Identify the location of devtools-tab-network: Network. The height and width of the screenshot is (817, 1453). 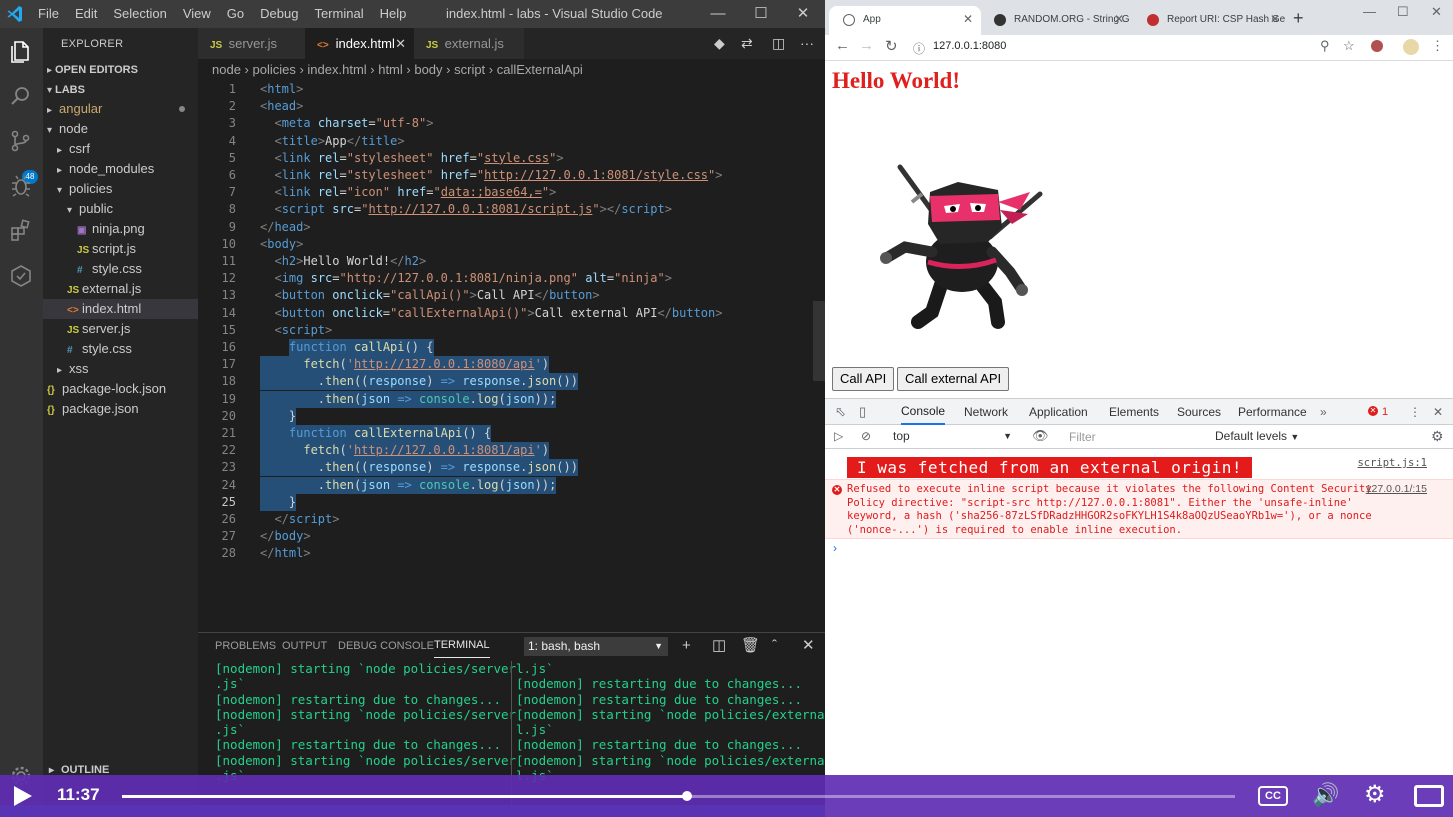
(986, 412).